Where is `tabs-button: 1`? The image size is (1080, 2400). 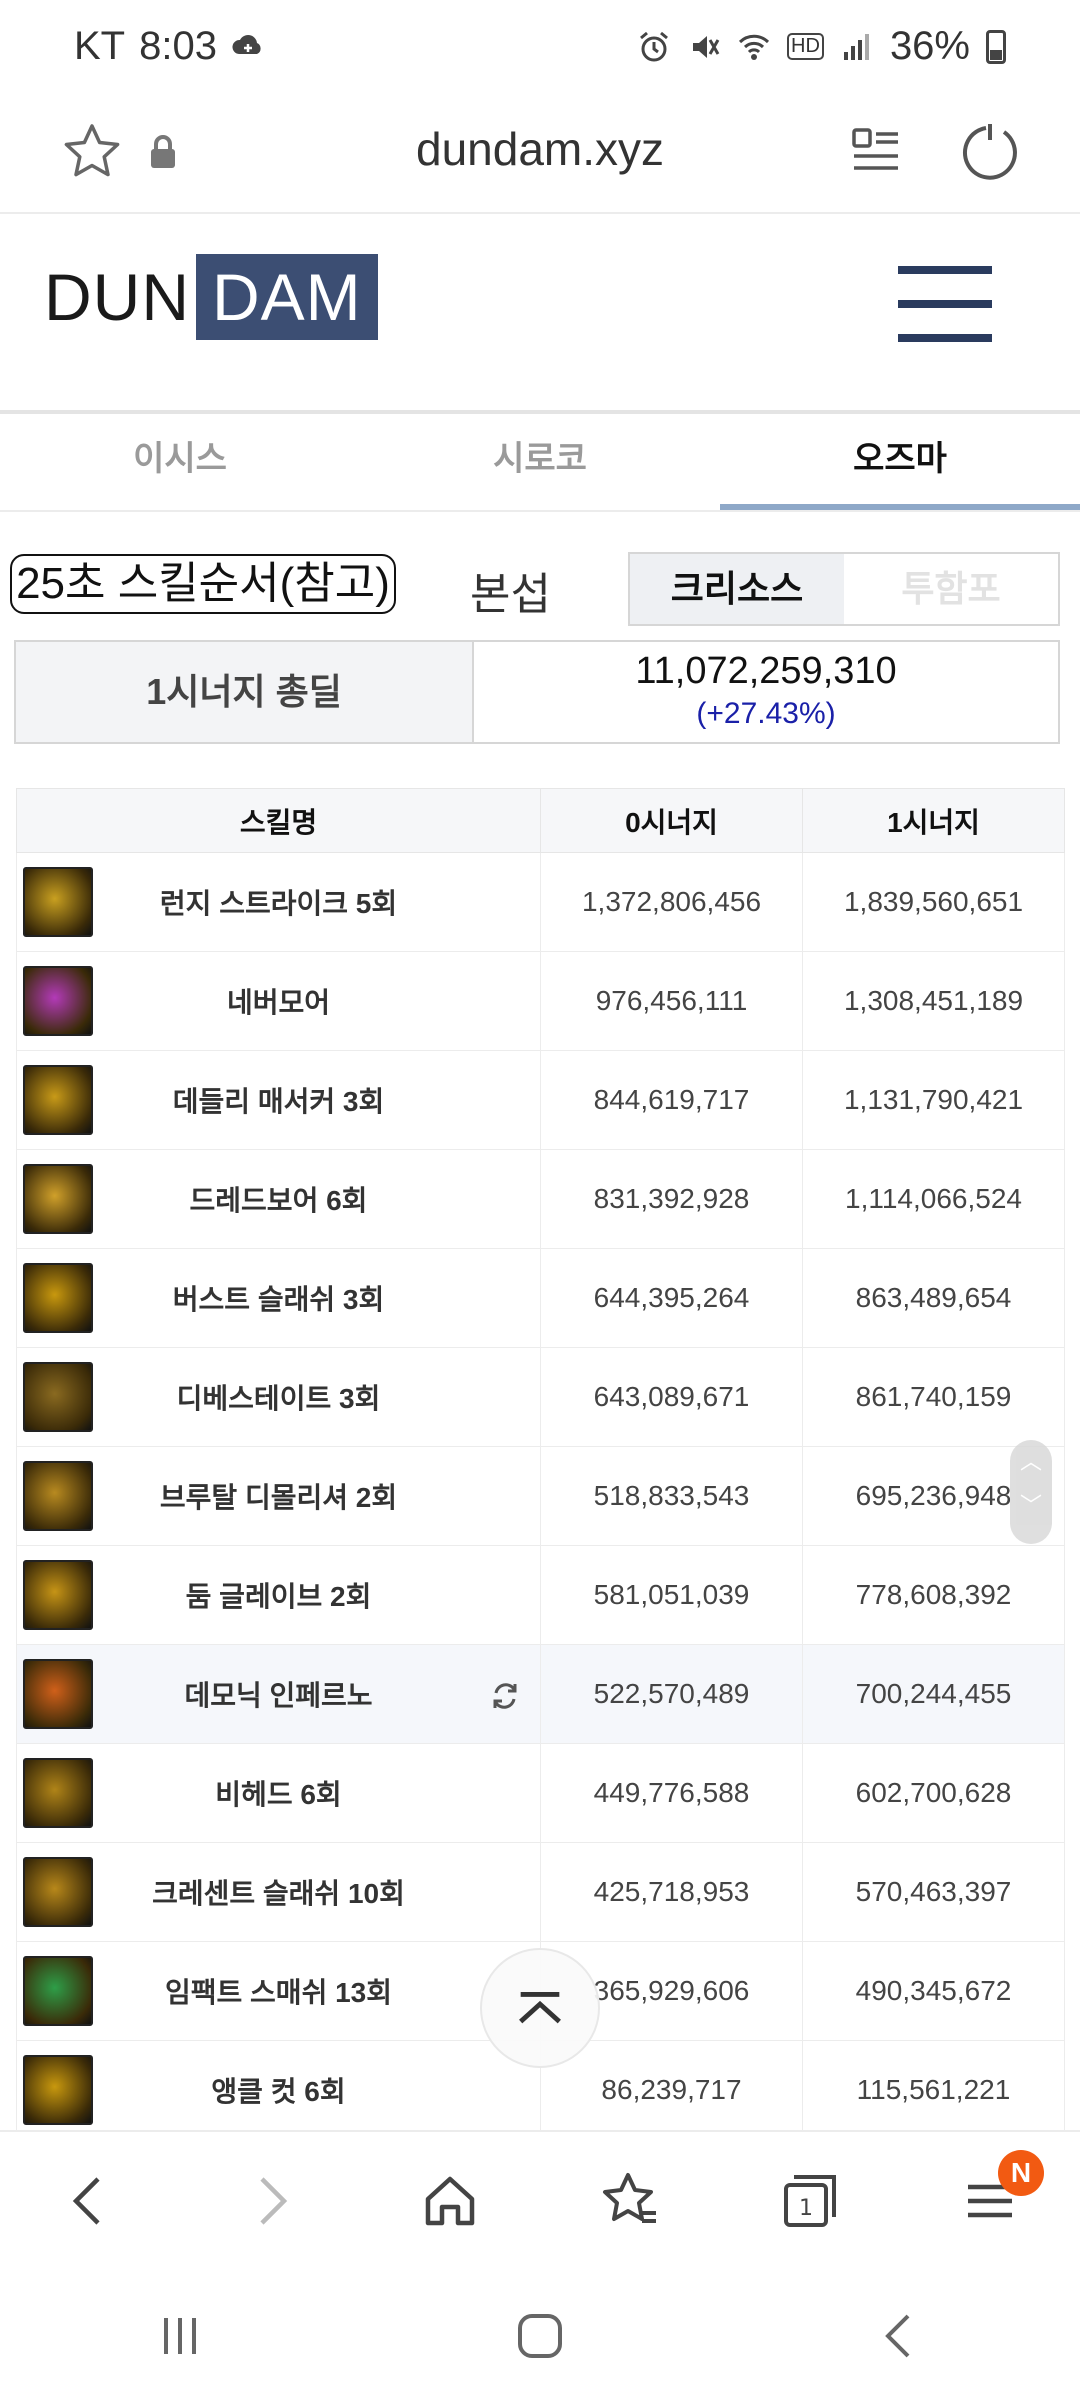
tabs-button: 1 is located at coordinates (810, 2201).